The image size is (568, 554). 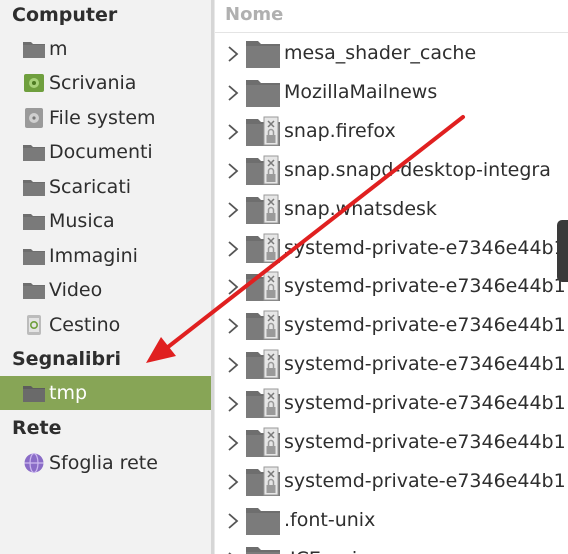 I want to click on file-name: snap.whatsdesk, so click(x=360, y=208).